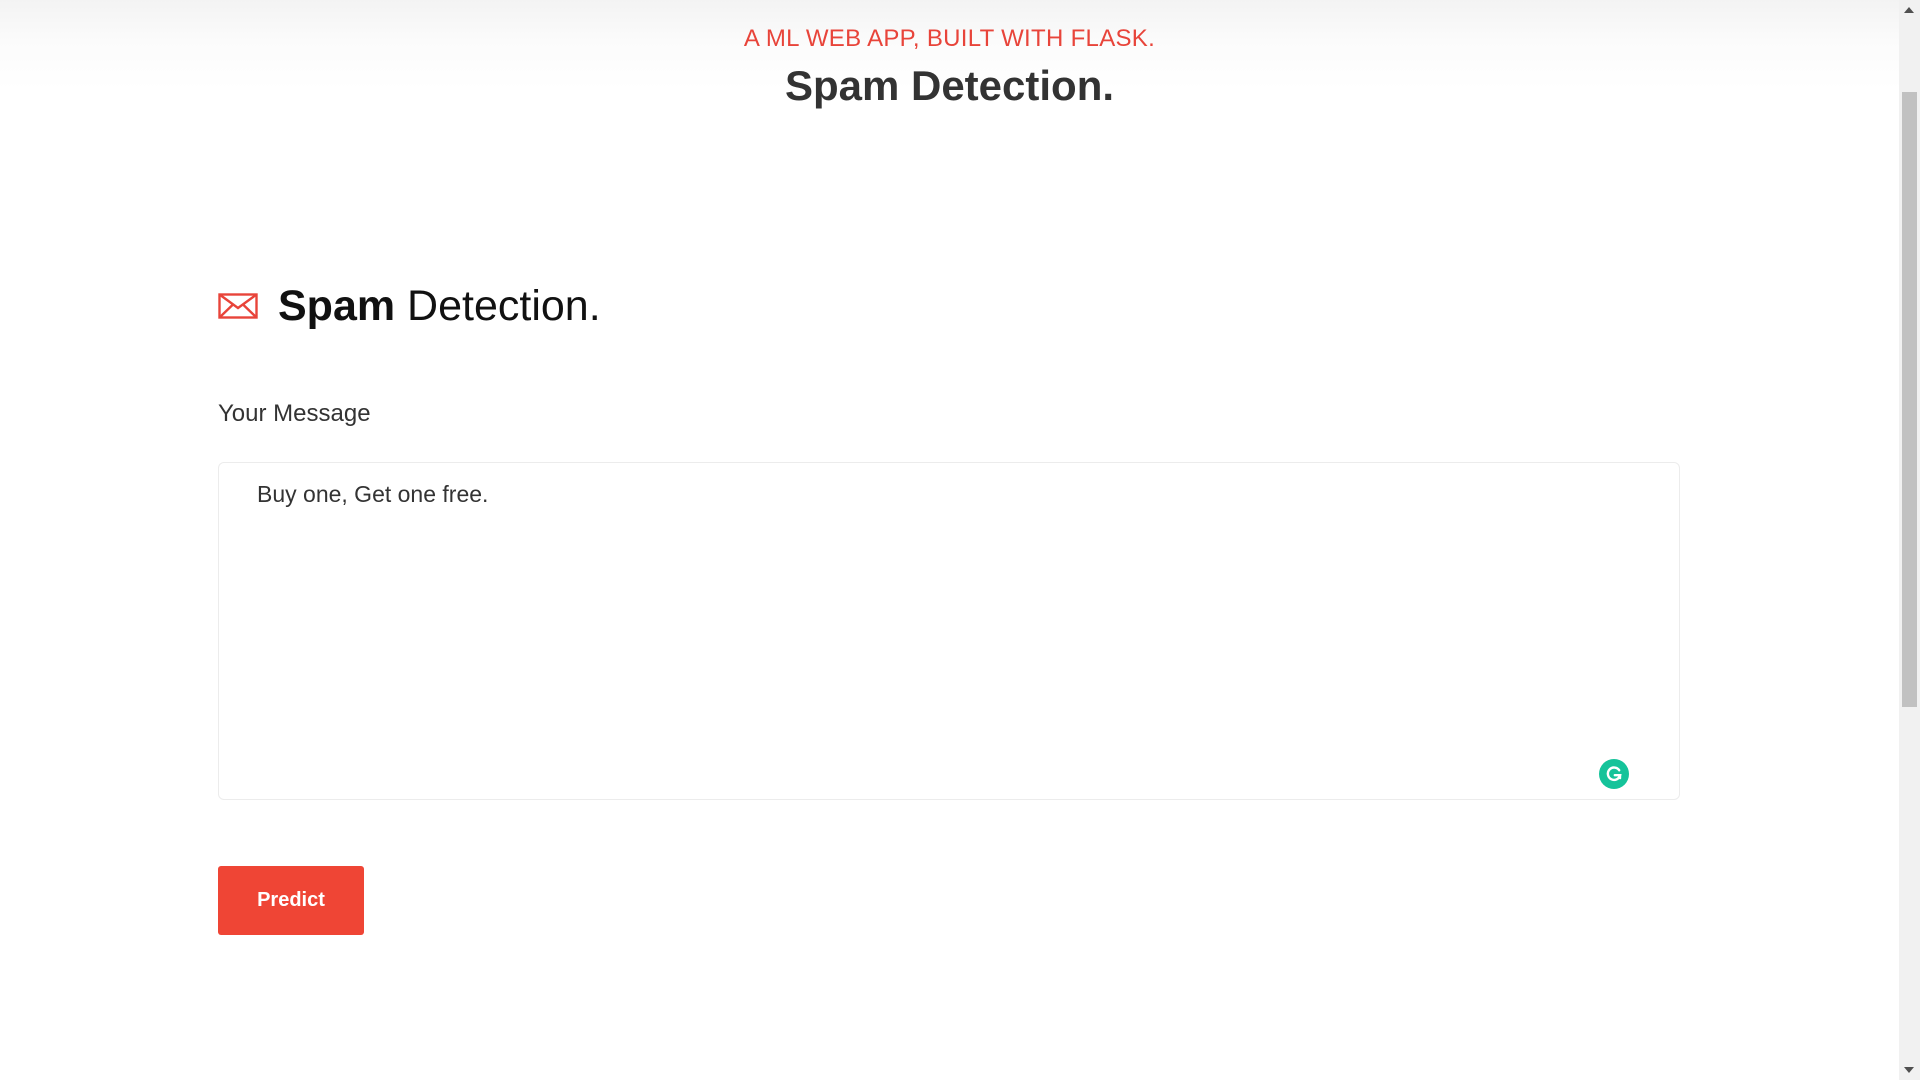  I want to click on section-title: Spam Detection., so click(439, 306).